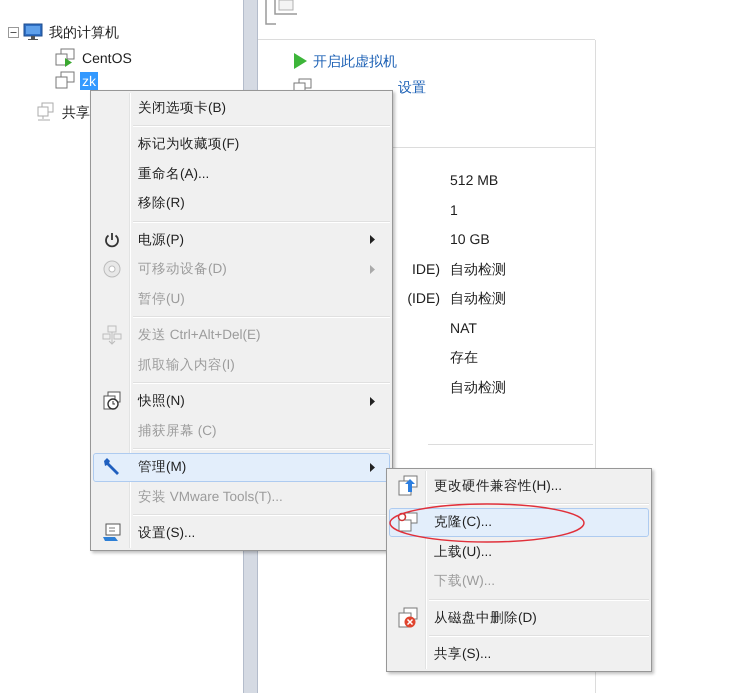  I want to click on snapshot-icon, so click(112, 401).